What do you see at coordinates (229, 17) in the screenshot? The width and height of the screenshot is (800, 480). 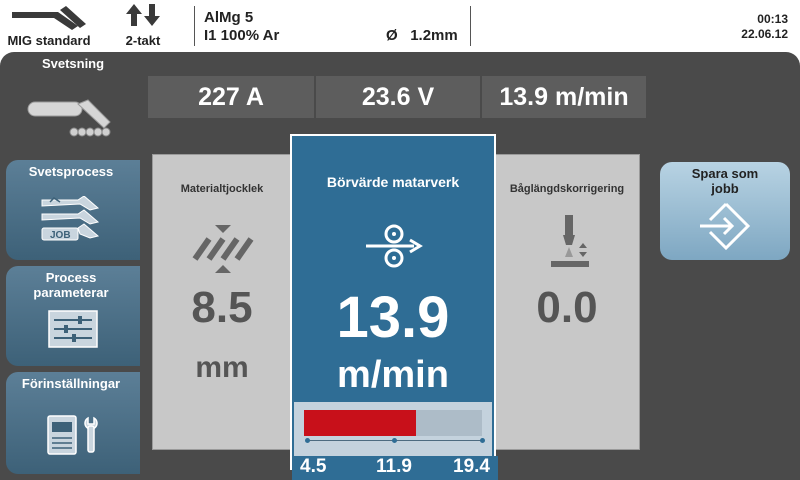 I see `material-label: AlMg 5` at bounding box center [229, 17].